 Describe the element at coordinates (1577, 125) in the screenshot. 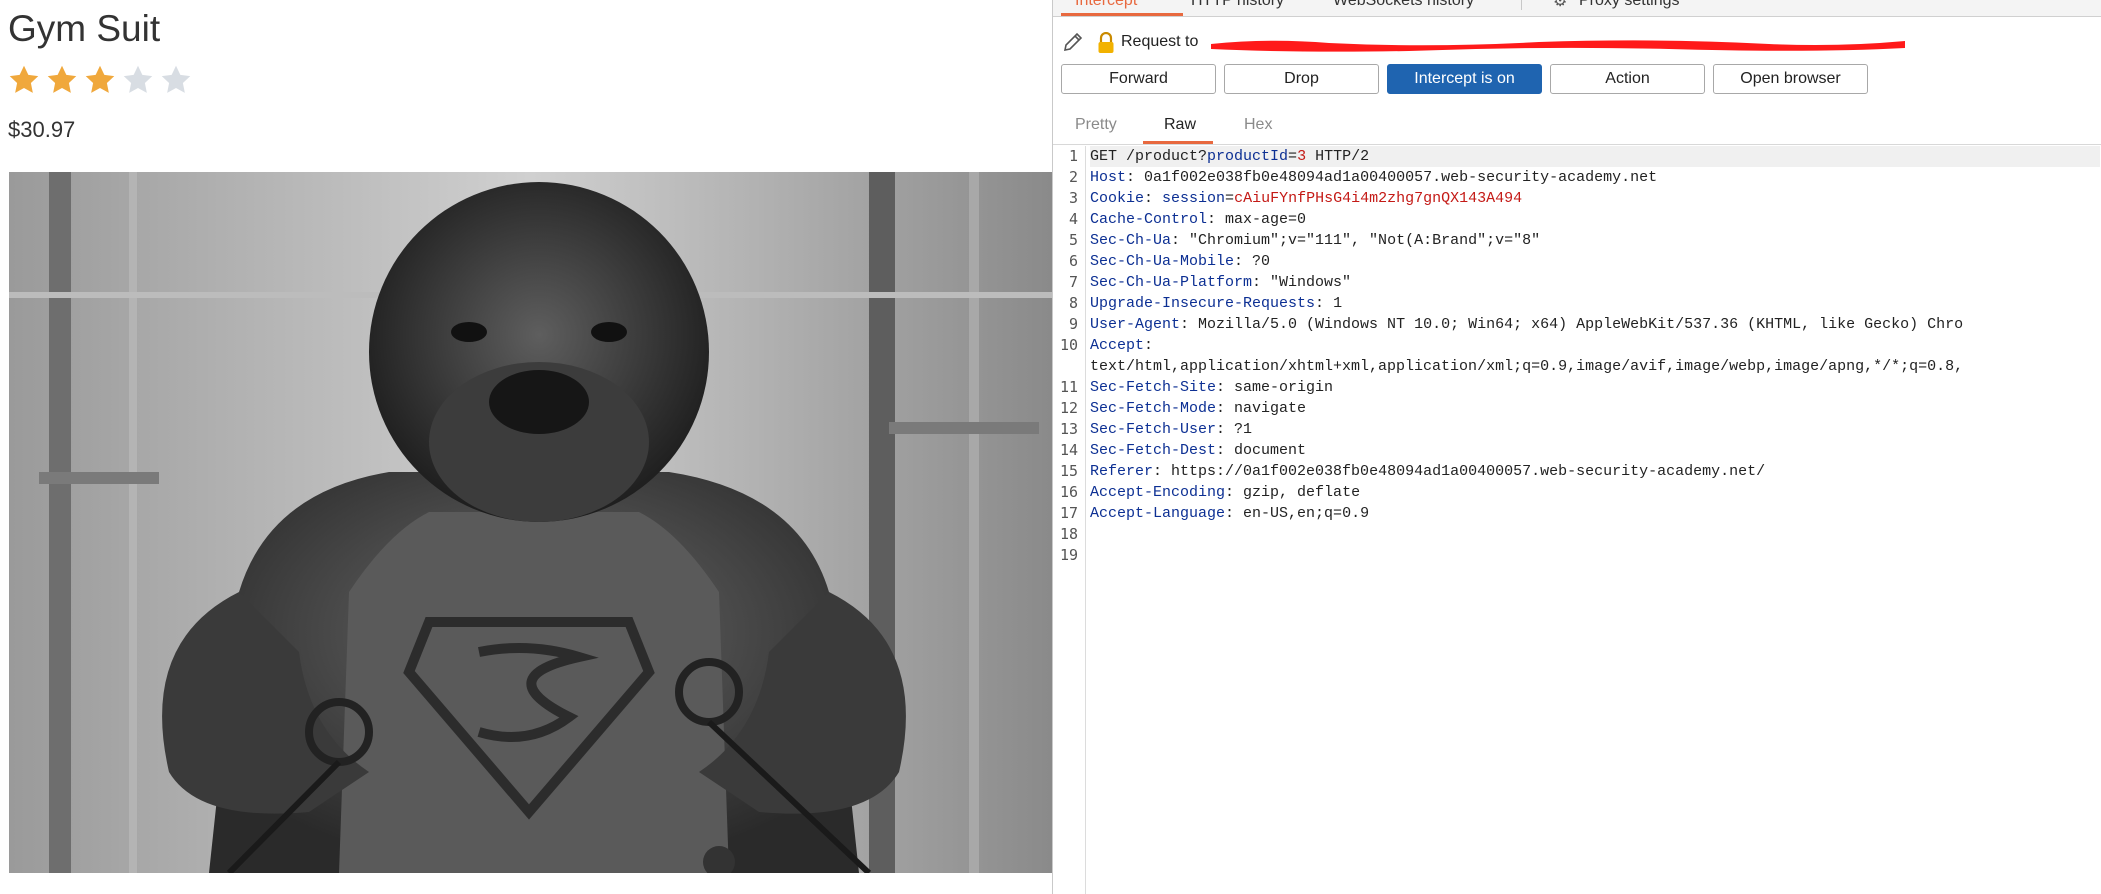

I see `message-view-tabs: Pretty Raw Hex` at that location.